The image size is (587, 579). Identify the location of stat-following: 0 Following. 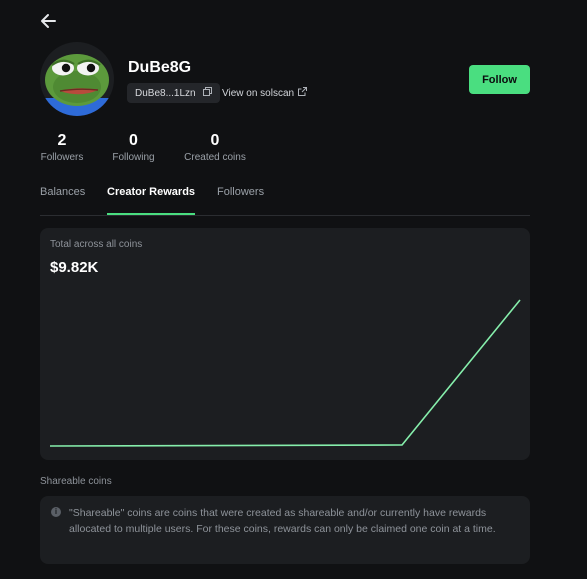
(133, 147).